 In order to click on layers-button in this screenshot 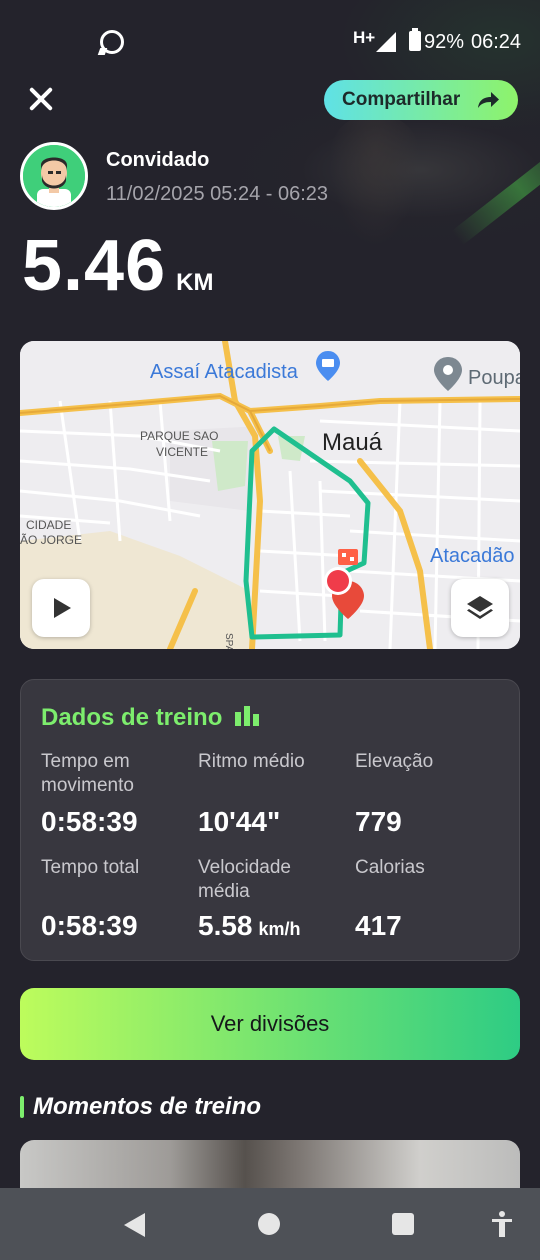, I will do `click(480, 608)`.